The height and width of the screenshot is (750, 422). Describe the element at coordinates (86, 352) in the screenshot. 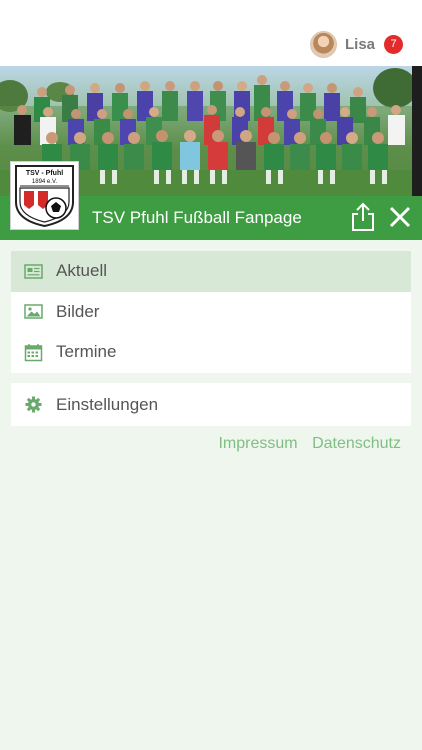

I see `menu-label-termine: Termine` at that location.